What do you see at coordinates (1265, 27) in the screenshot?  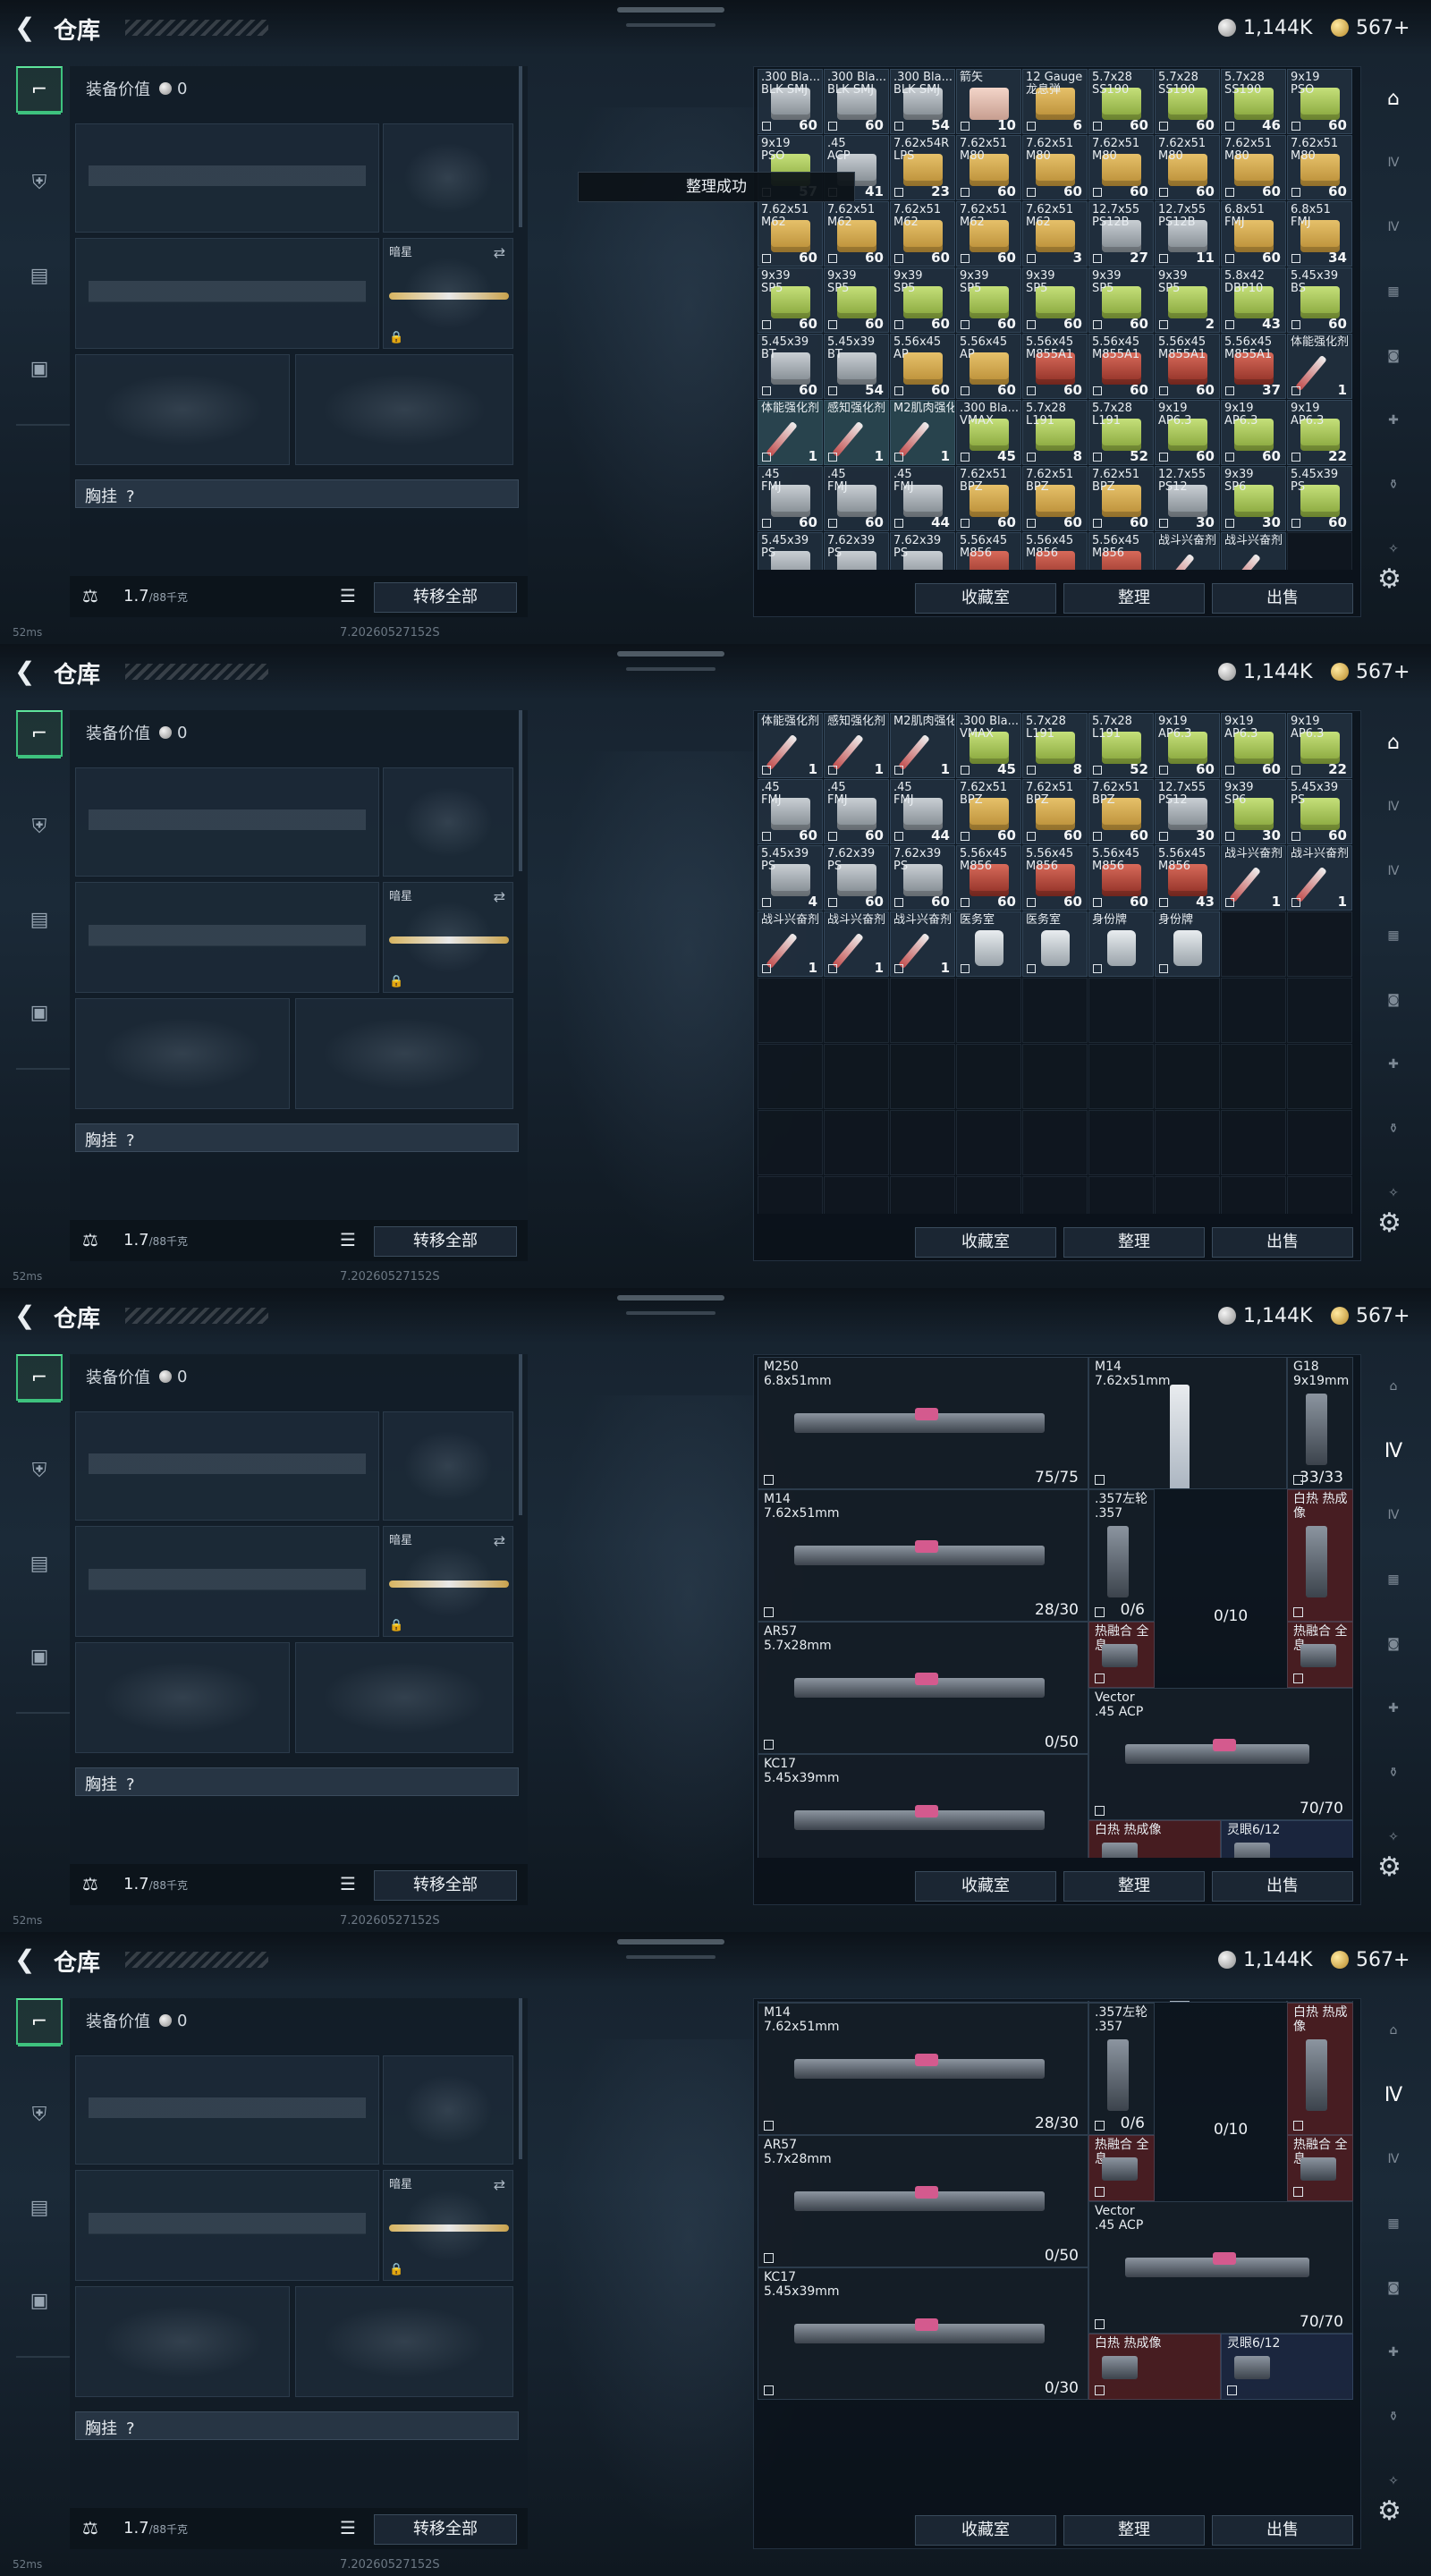 I see `silver-currency: 1,144K` at bounding box center [1265, 27].